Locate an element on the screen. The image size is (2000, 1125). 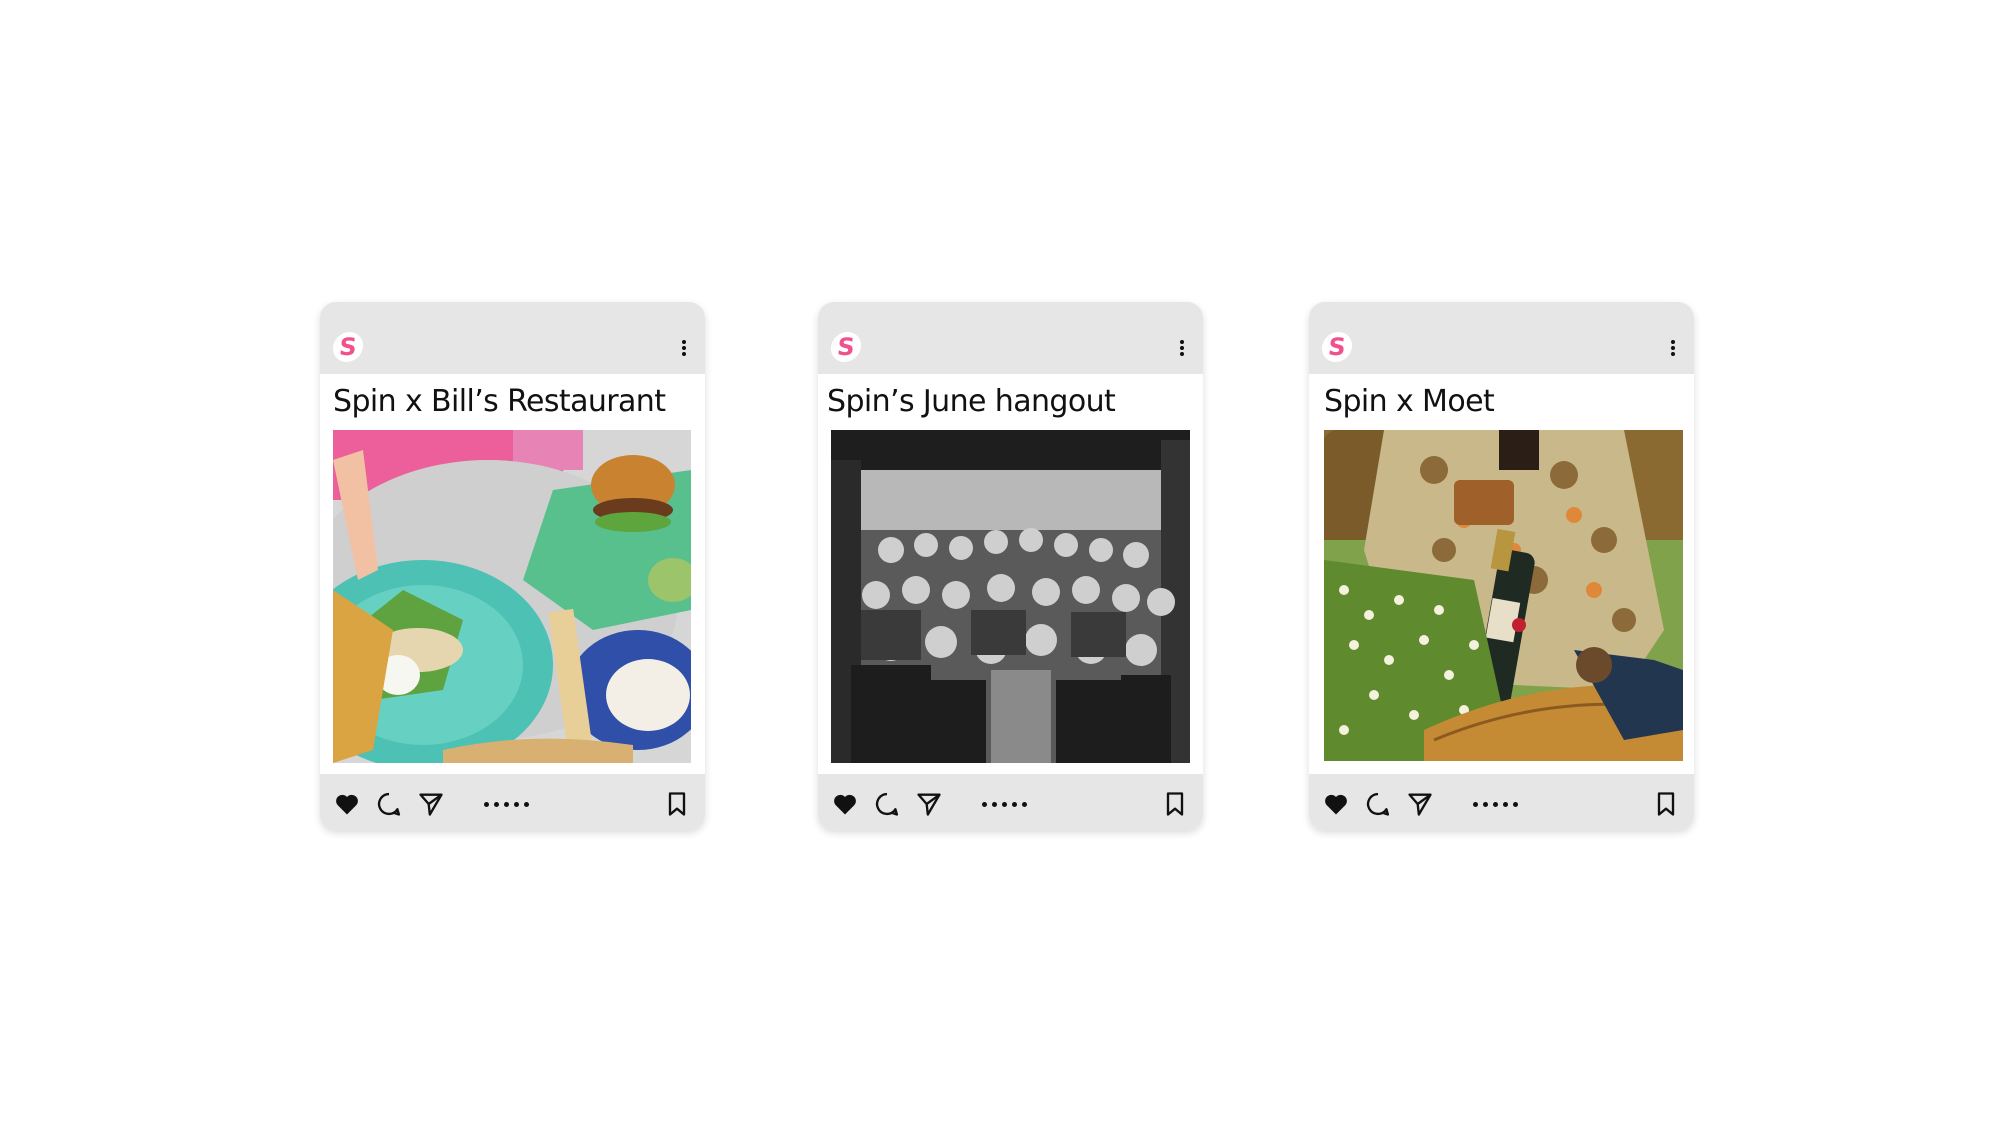
post-title: Spin’s June hangout is located at coordinates (971, 401).